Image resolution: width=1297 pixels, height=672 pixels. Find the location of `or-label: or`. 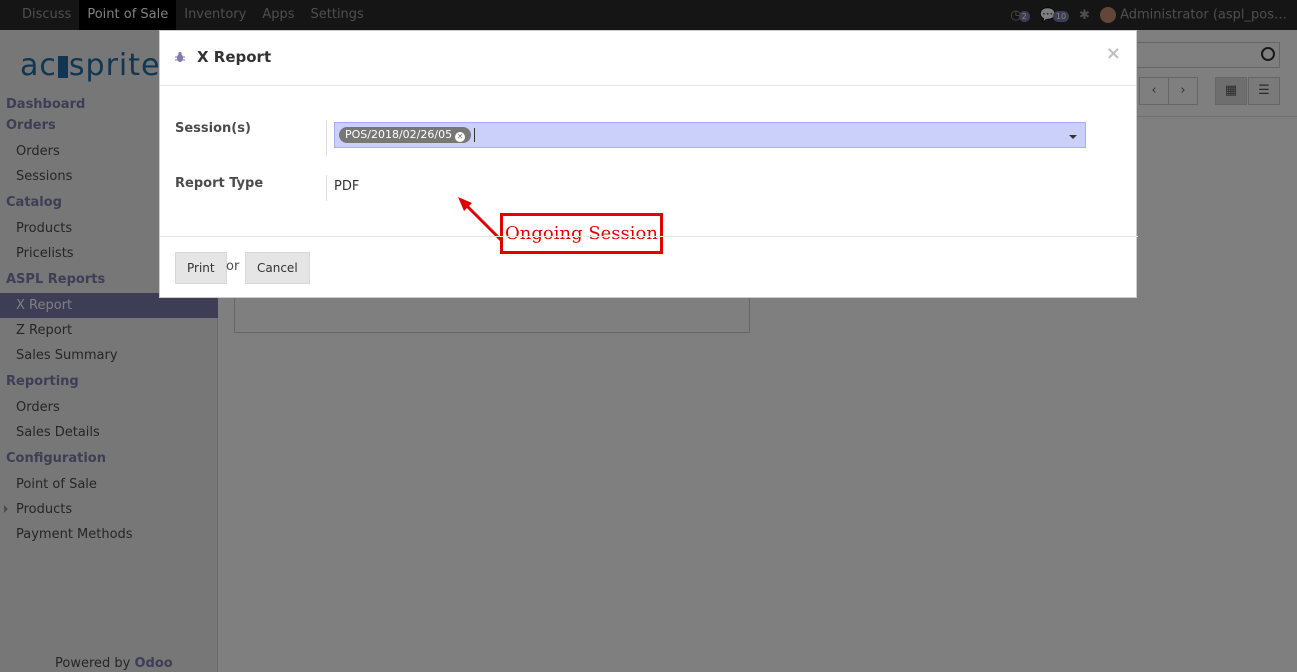

or-label: or is located at coordinates (233, 266).